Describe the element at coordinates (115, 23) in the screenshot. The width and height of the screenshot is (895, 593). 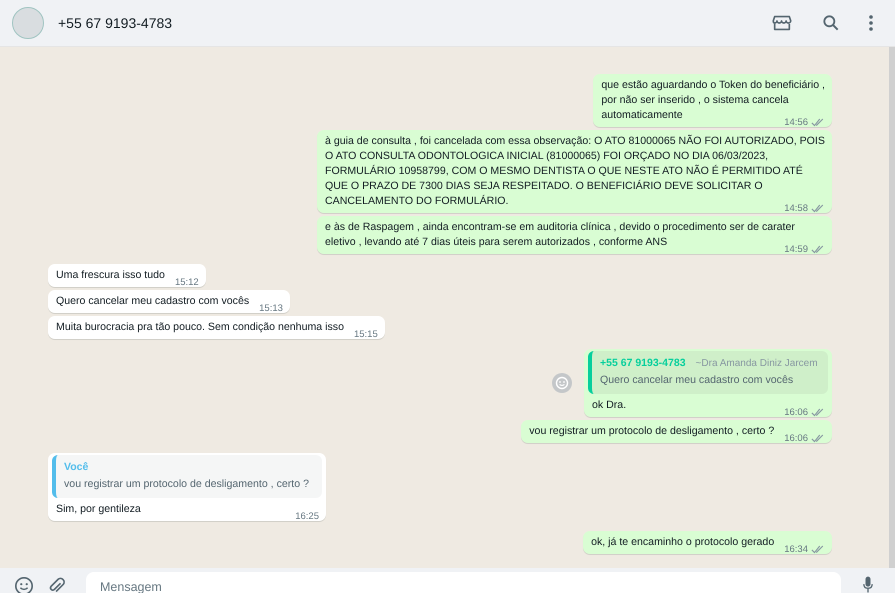
I see `contact-name: +55 67 9193-4783` at that location.